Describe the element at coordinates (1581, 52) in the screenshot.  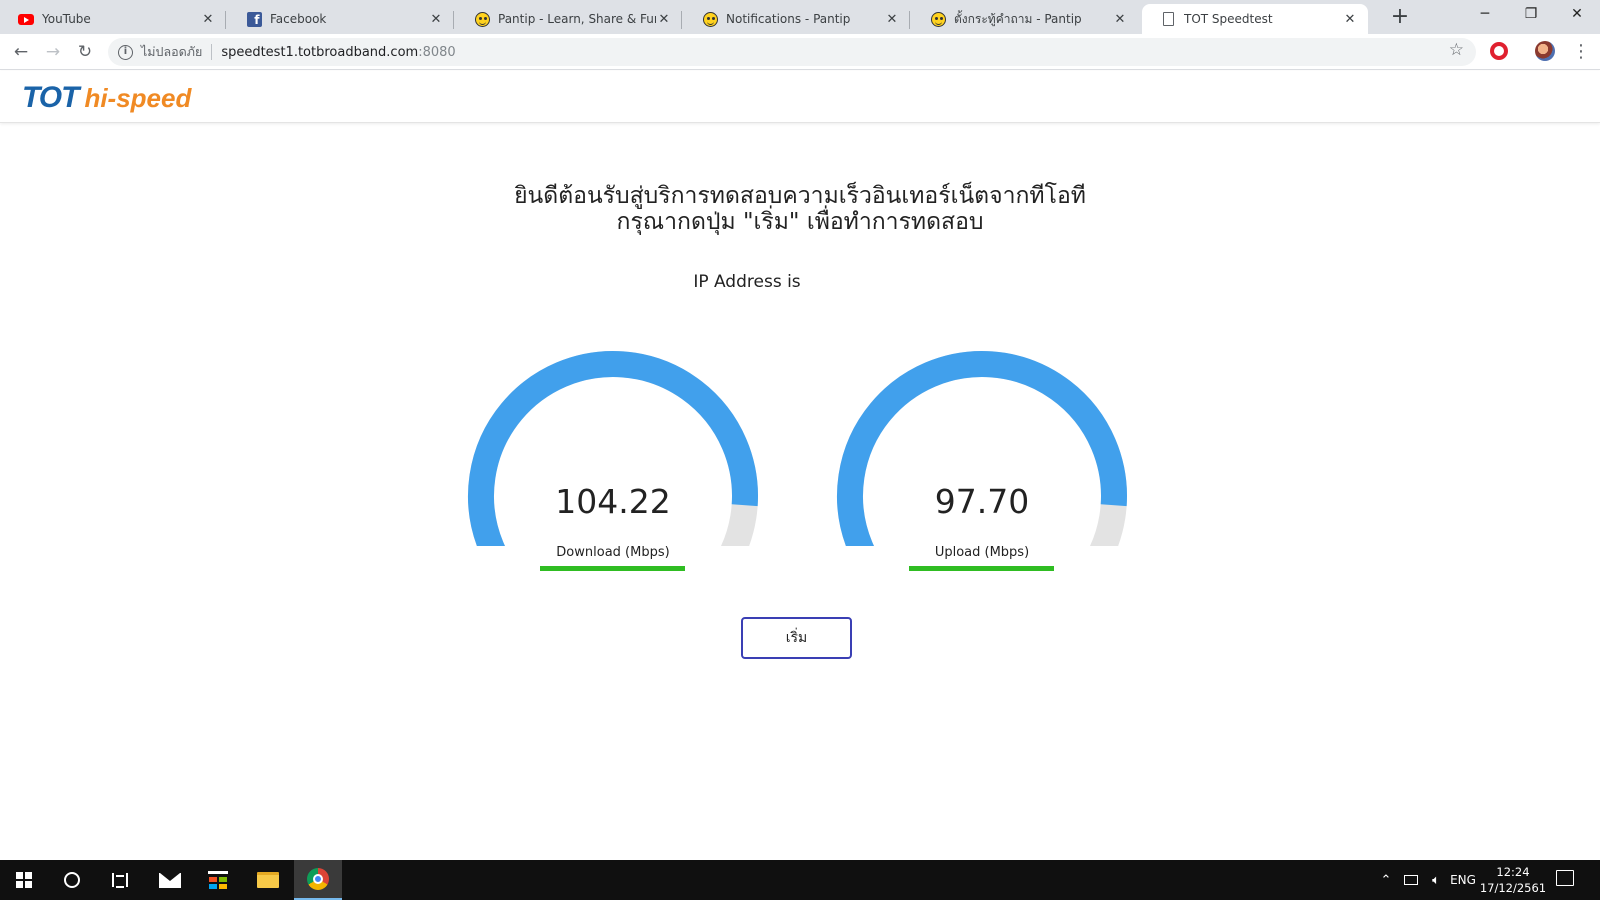
I see `menu-icon: ⋮` at that location.